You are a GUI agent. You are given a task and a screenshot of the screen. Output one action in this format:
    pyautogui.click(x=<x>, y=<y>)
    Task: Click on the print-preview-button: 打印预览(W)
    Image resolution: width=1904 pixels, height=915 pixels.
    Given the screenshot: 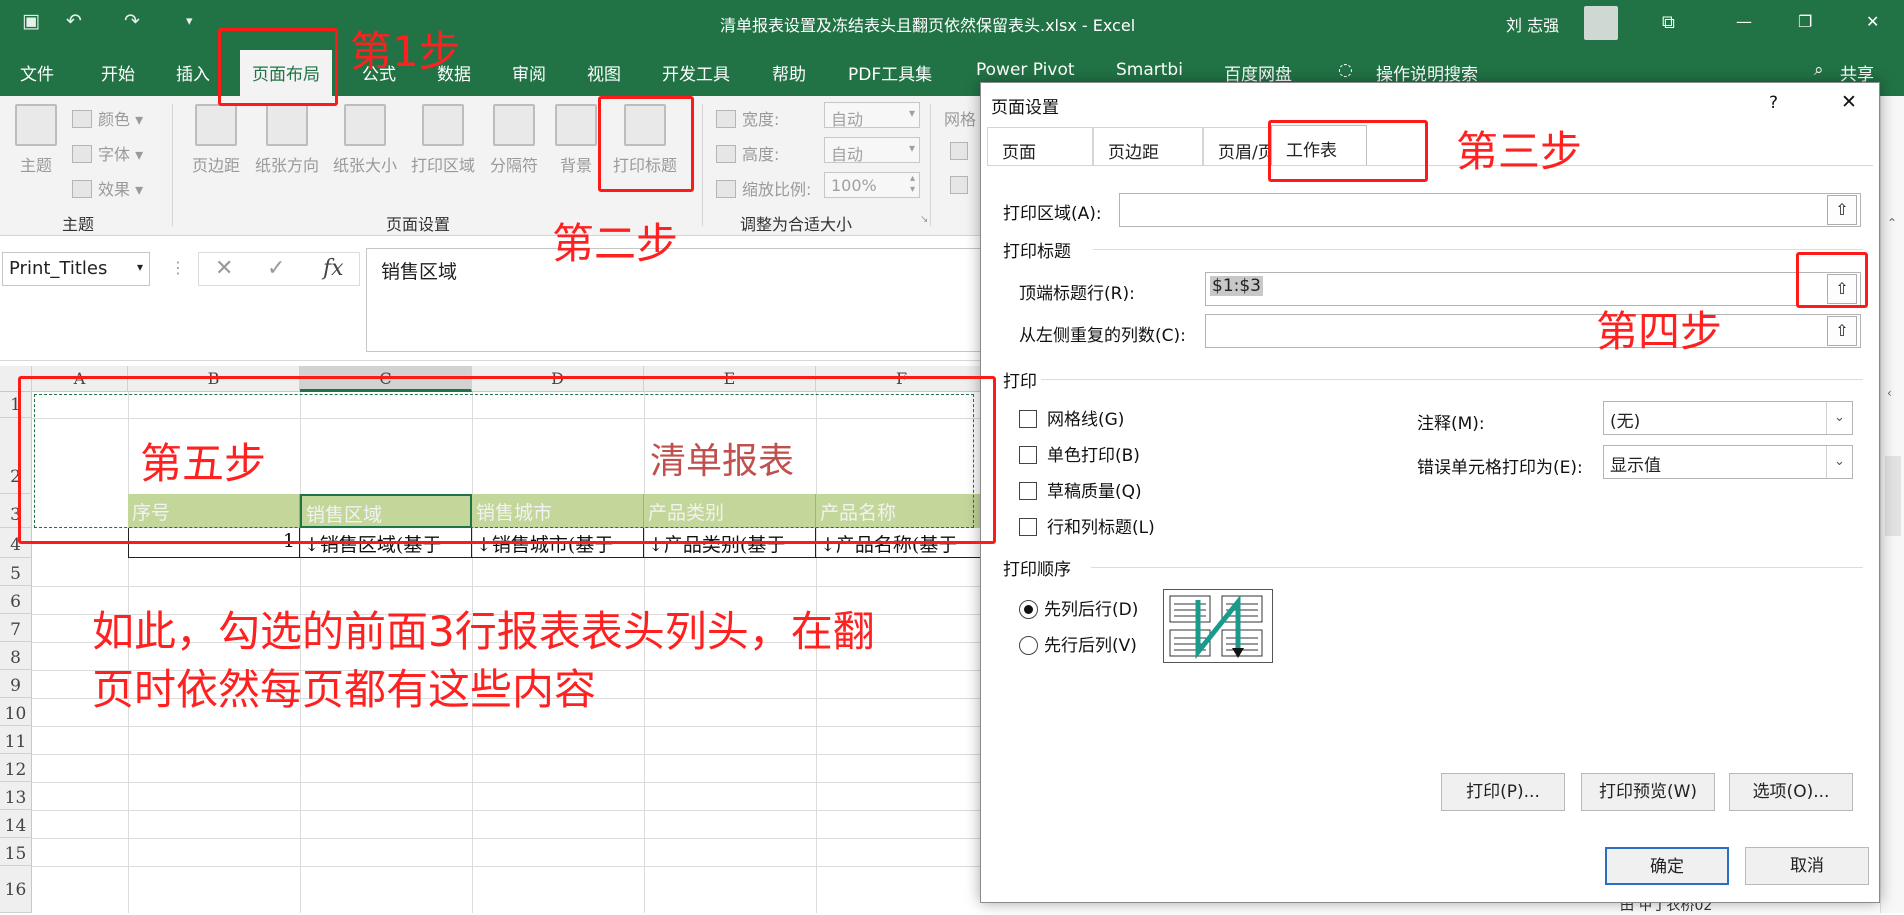 What is the action you would take?
    pyautogui.click(x=1648, y=792)
    